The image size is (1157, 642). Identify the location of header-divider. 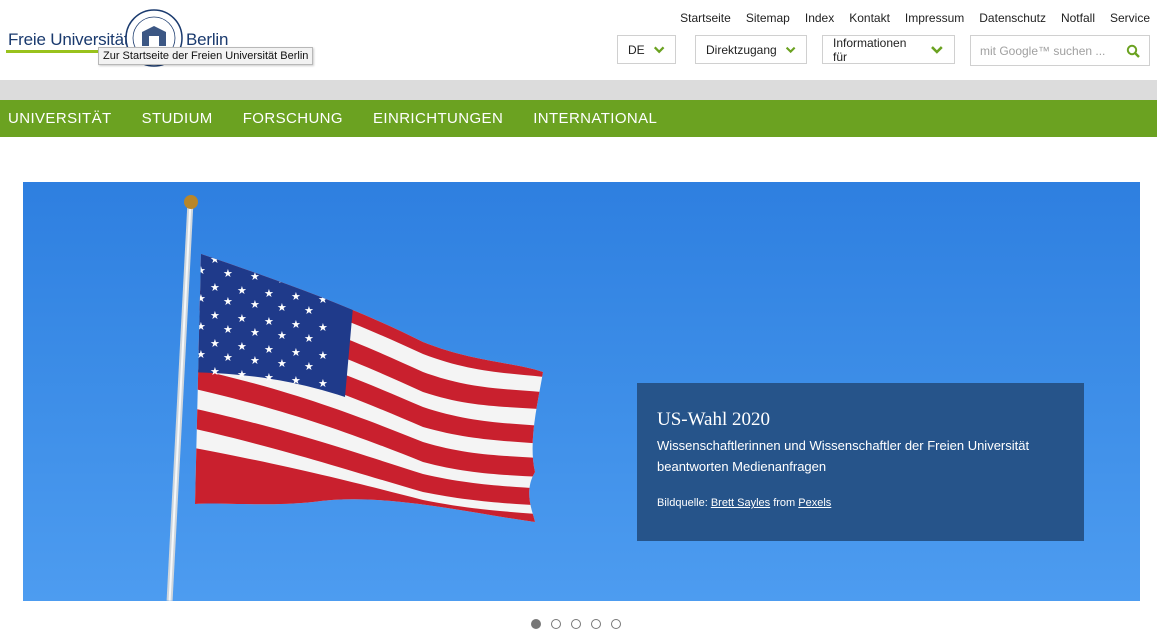
(578, 90).